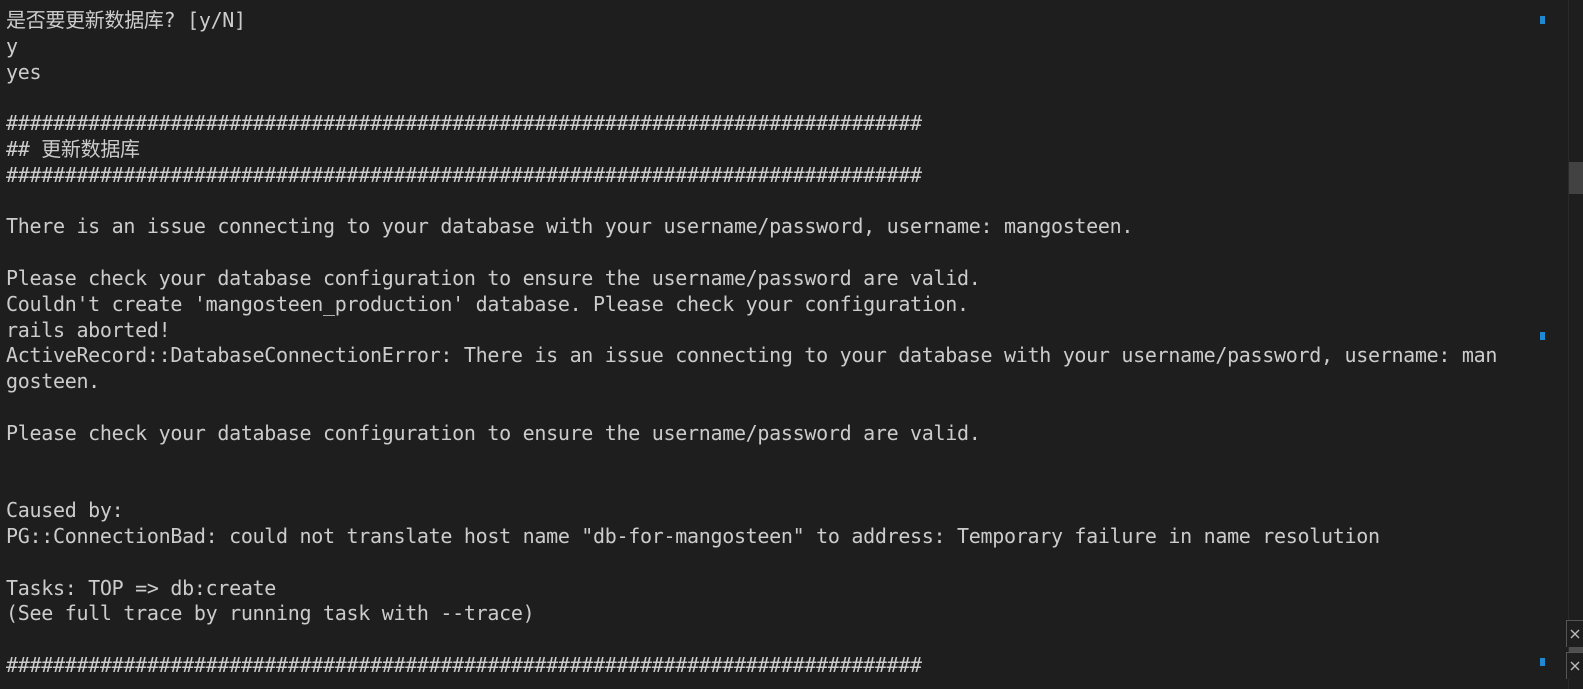 Image resolution: width=1583 pixels, height=689 pixels. Describe the element at coordinates (1576, 178) in the screenshot. I see `scrollbar-thumb` at that location.